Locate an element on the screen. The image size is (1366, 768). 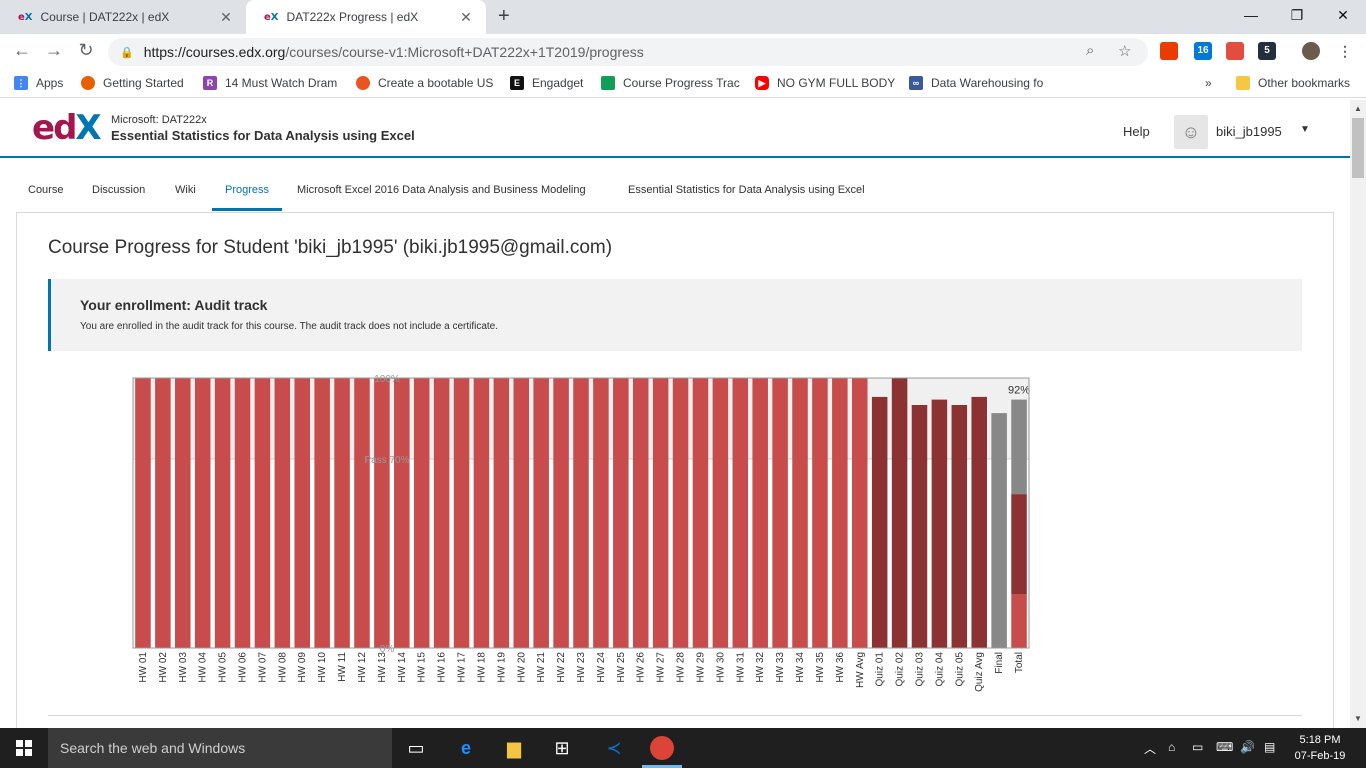
divider is located at coordinates (675, 715).